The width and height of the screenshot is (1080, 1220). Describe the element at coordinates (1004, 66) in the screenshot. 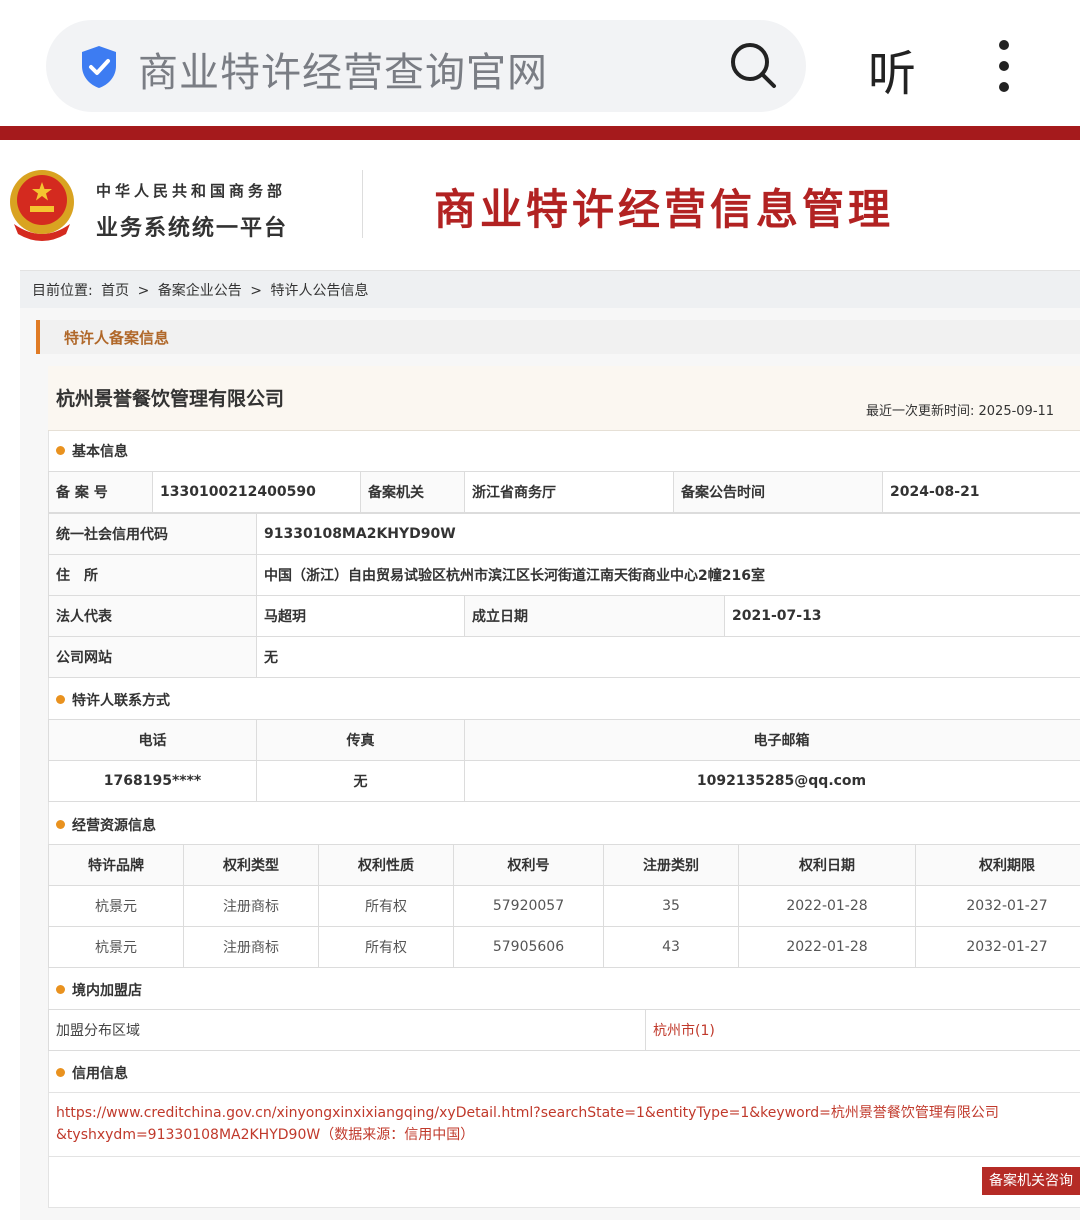

I see `more-options-icon` at that location.